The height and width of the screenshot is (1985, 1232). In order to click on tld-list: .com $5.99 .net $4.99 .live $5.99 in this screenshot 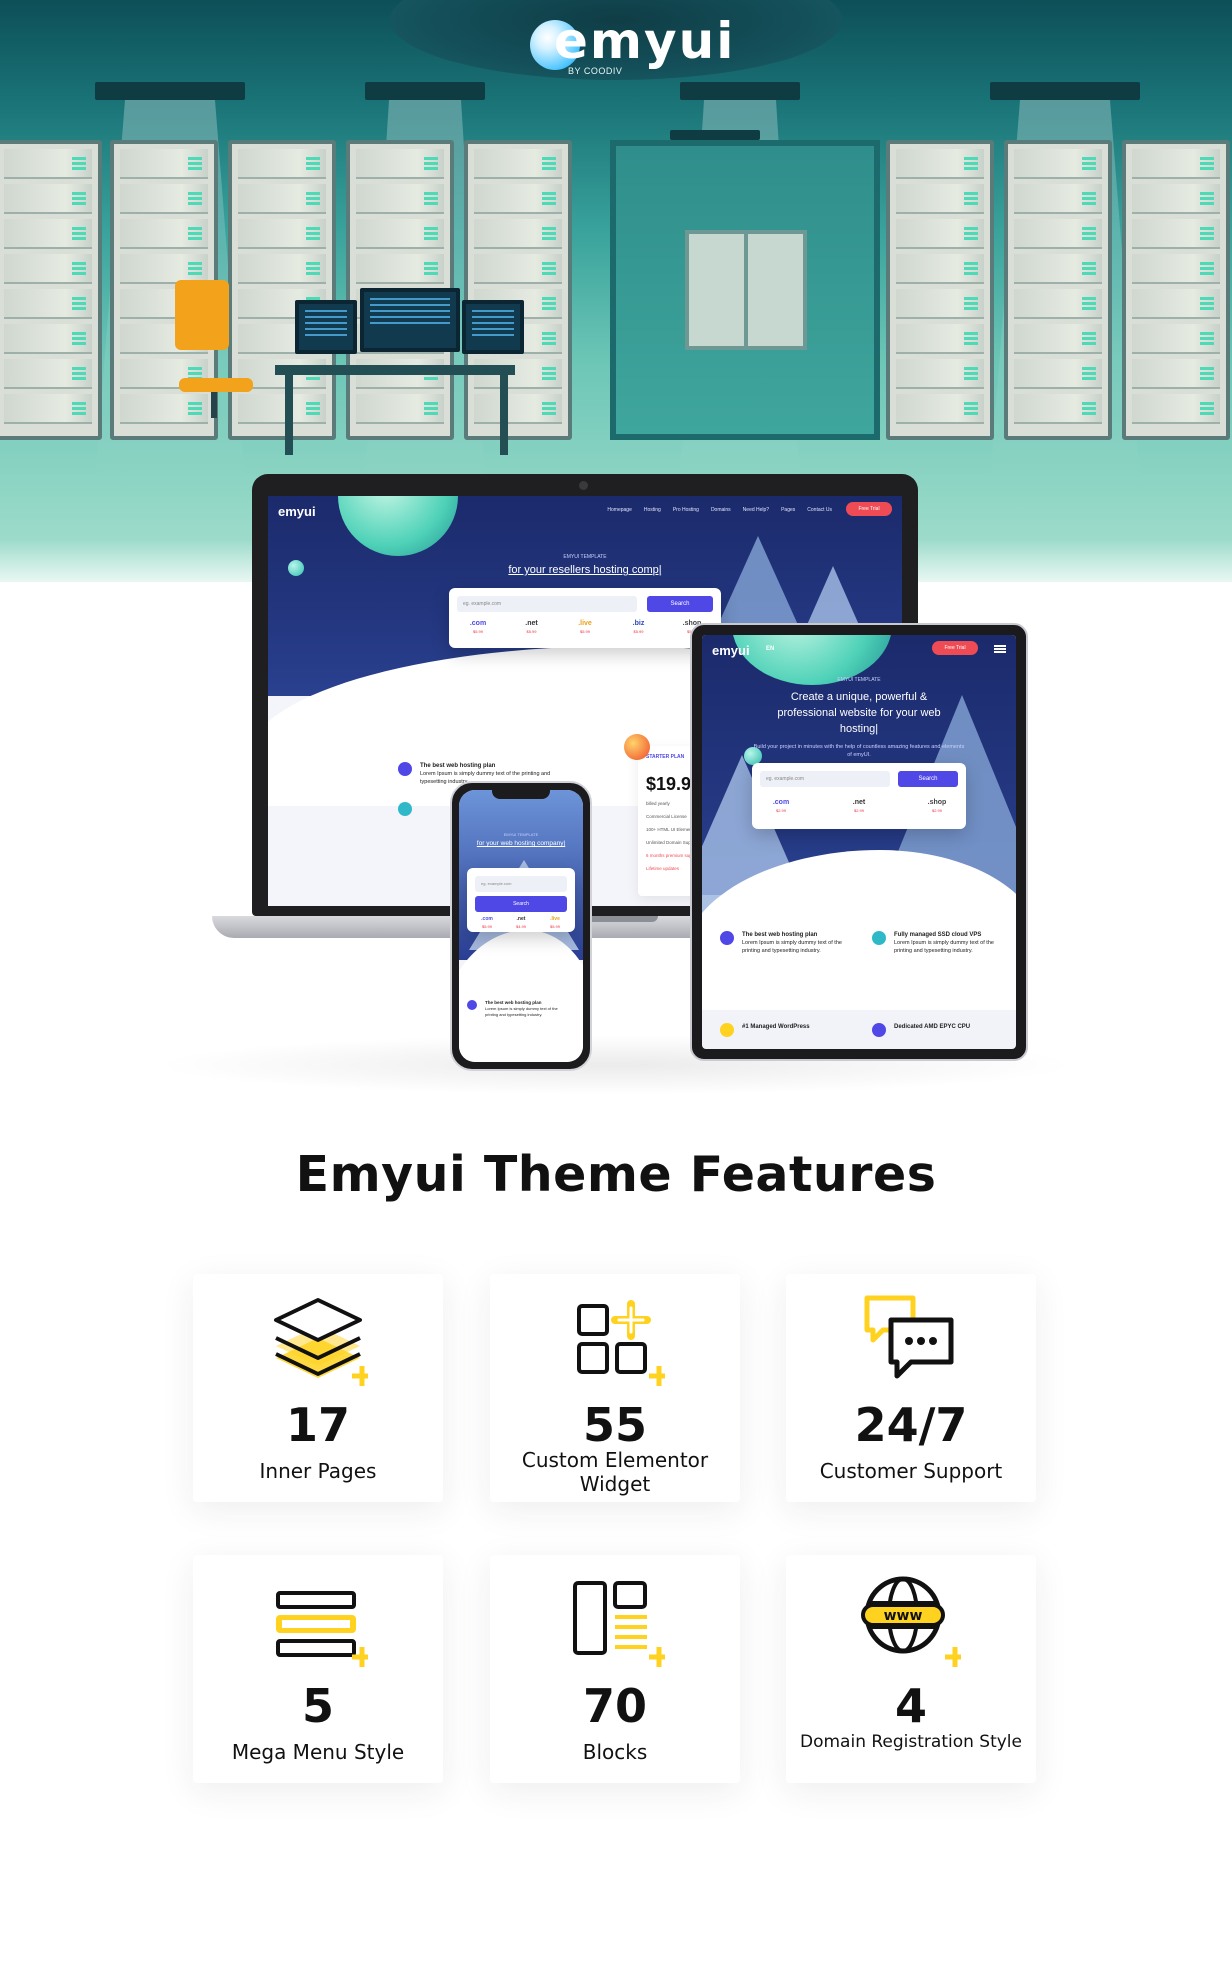, I will do `click(521, 922)`.